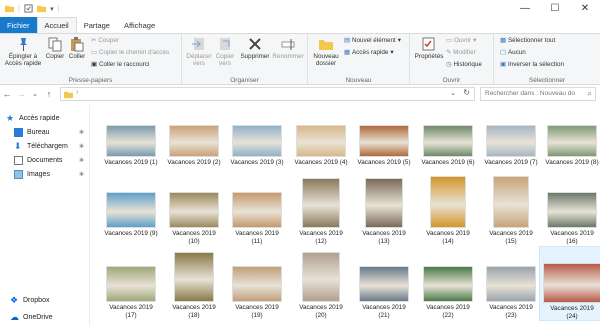 This screenshot has height=326, width=600. I want to click on file-item: Vacances 2019 (20), so click(321, 282).